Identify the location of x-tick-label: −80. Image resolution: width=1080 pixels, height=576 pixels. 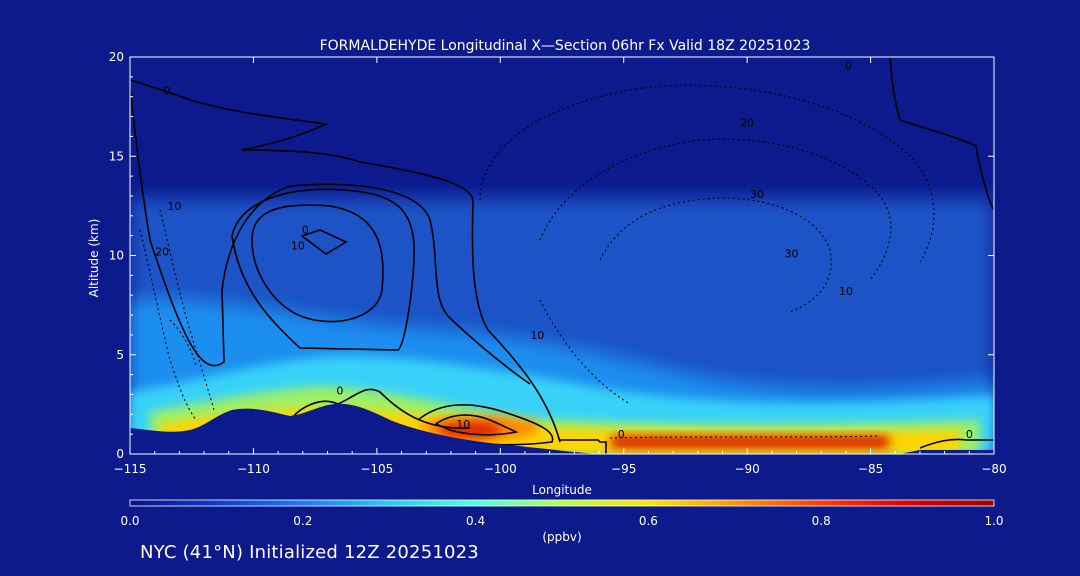
(993, 469).